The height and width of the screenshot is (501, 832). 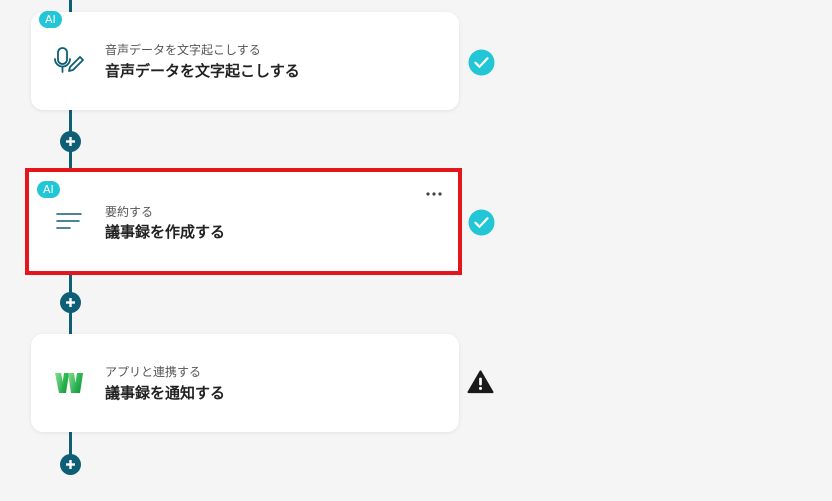 What do you see at coordinates (183, 50) in the screenshot?
I see `step-subtitle: 音声データを文字起こしする` at bounding box center [183, 50].